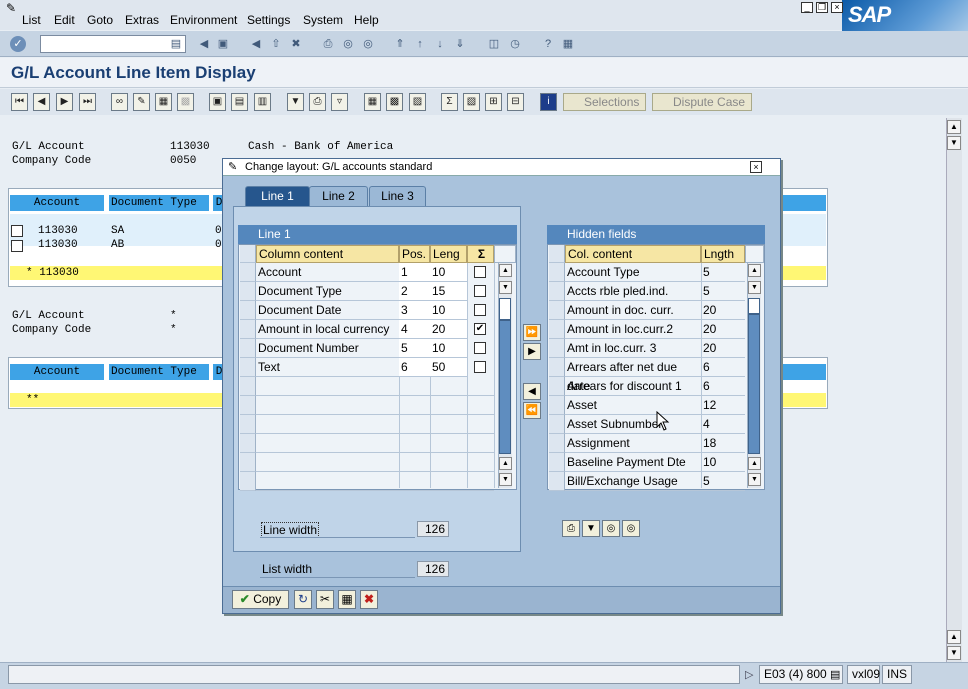  I want to click on scroll-up-top-icon: ▲, so click(954, 127).